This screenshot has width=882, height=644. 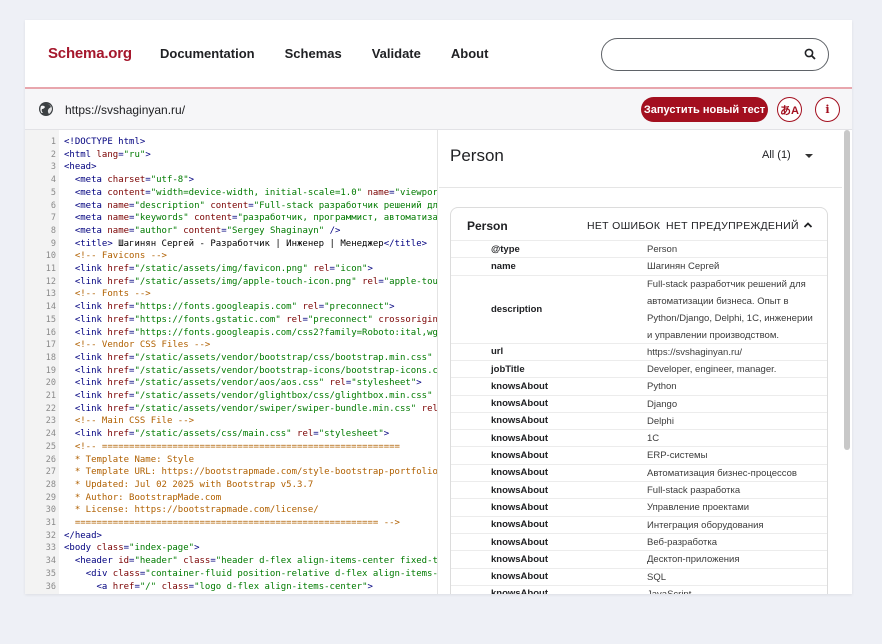 What do you see at coordinates (50, 256) in the screenshot?
I see `line-number: 10` at bounding box center [50, 256].